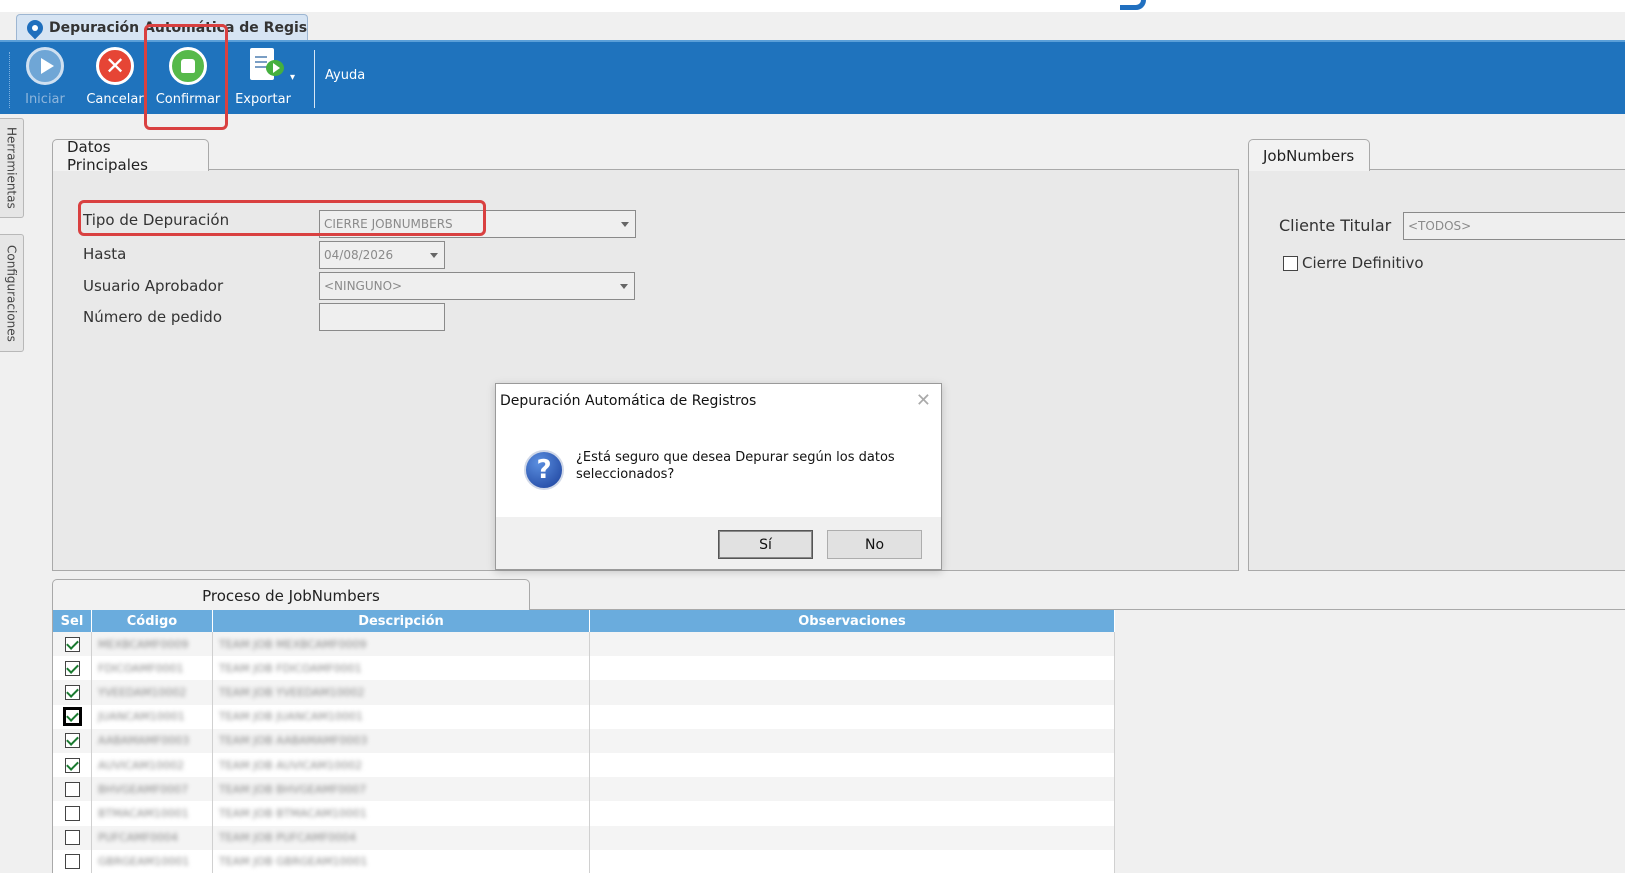 The height and width of the screenshot is (873, 1625). What do you see at coordinates (152, 813) in the screenshot?
I see `codigo-cell: BTMACAM10001` at bounding box center [152, 813].